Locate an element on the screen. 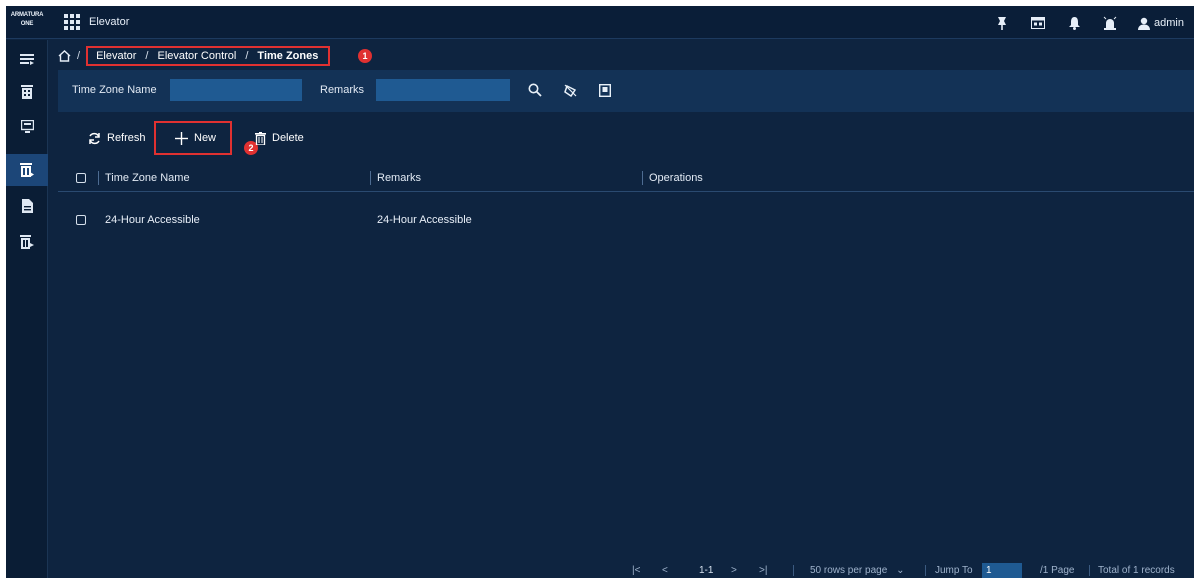 This screenshot has height=578, width=1199. column-header-time-zone-name: Time Zone Name is located at coordinates (147, 178).